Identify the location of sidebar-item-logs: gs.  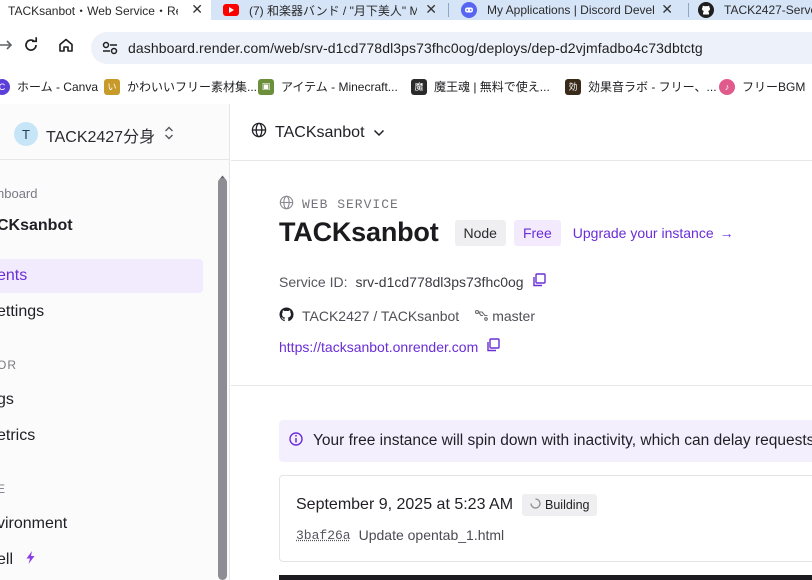
(101, 400).